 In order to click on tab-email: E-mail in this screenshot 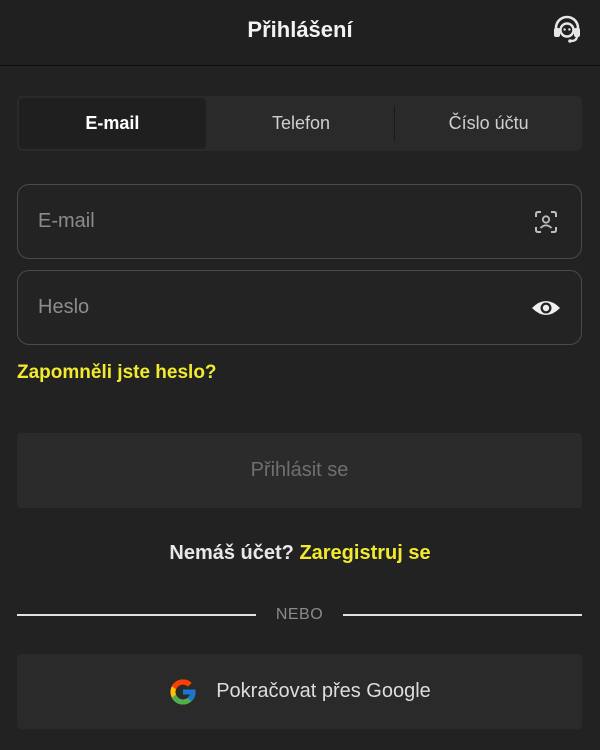, I will do `click(112, 123)`.